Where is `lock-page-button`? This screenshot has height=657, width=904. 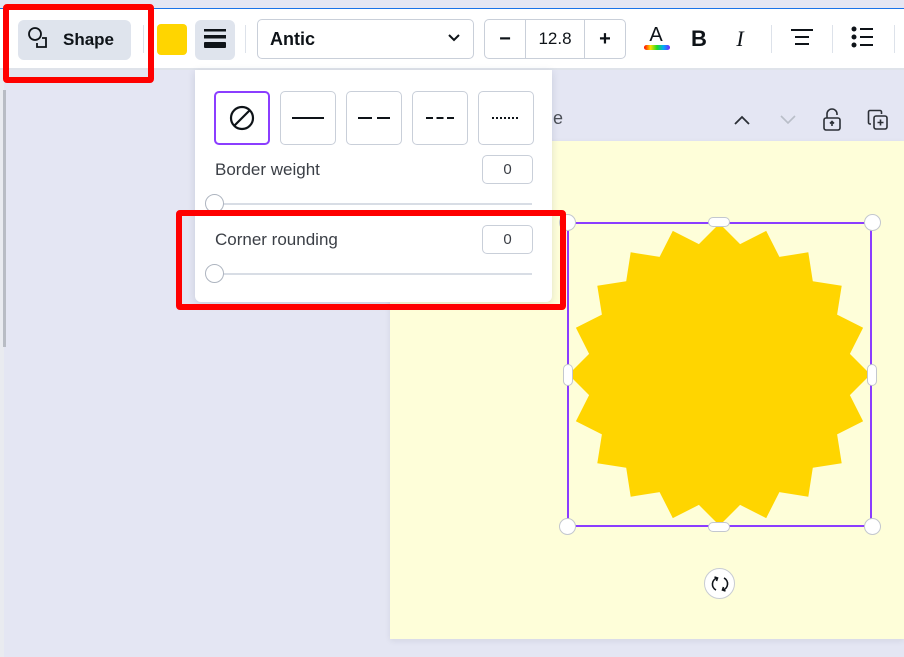 lock-page-button is located at coordinates (832, 120).